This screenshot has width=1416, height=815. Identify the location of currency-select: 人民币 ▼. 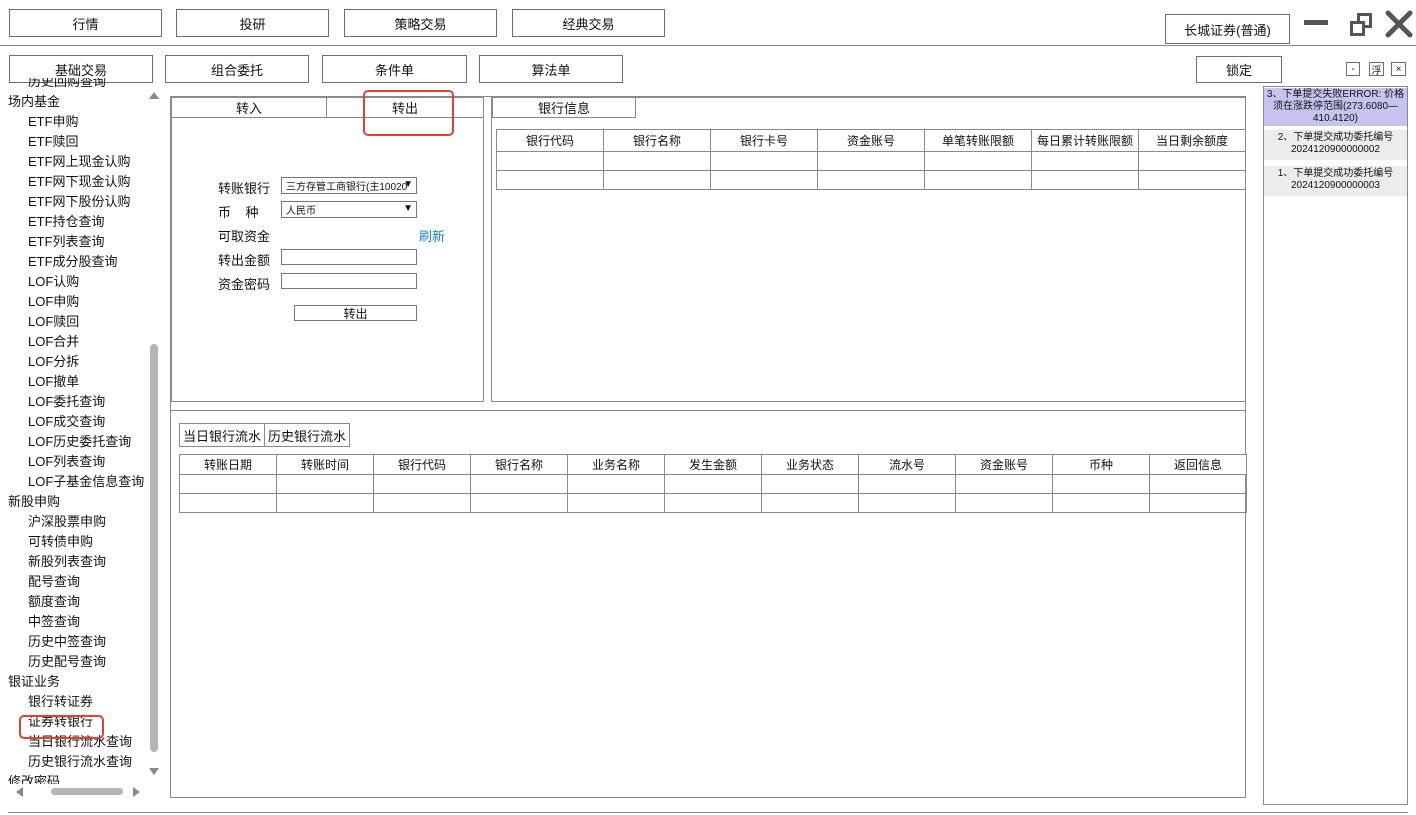
(349, 209).